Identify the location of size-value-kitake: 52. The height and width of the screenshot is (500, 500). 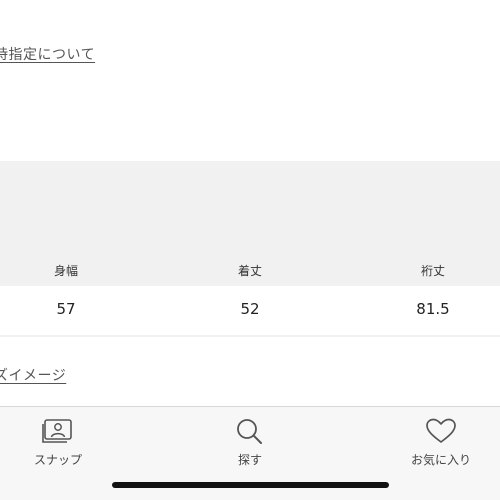
(250, 309).